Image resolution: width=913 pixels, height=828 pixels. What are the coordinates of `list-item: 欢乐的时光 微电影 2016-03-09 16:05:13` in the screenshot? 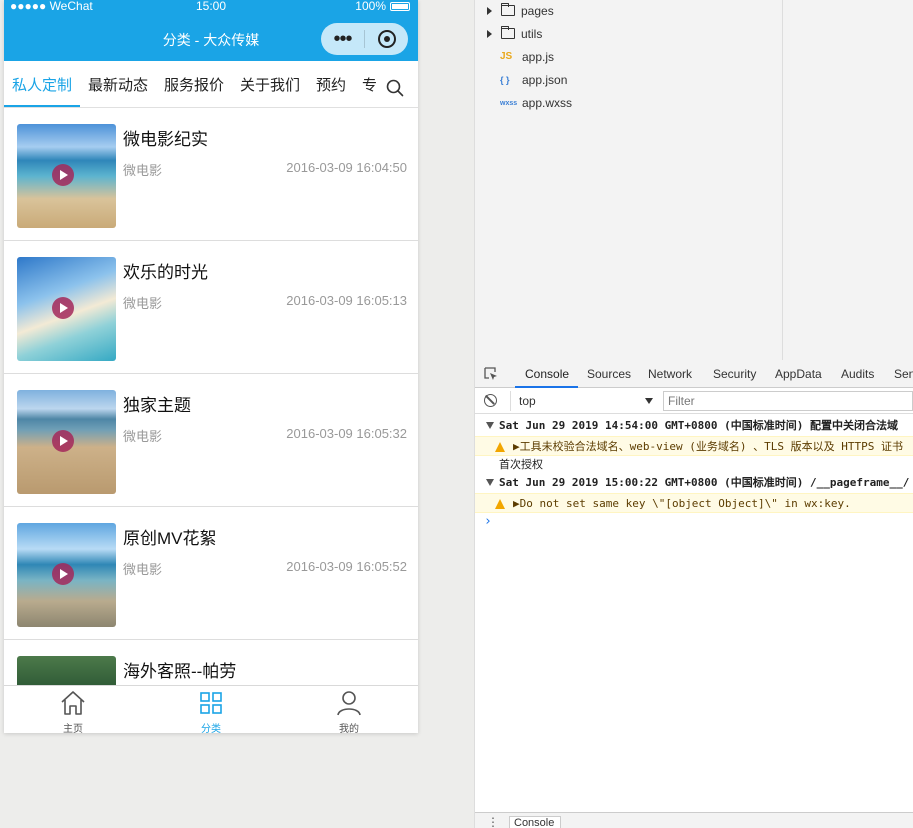 It's located at (211, 307).